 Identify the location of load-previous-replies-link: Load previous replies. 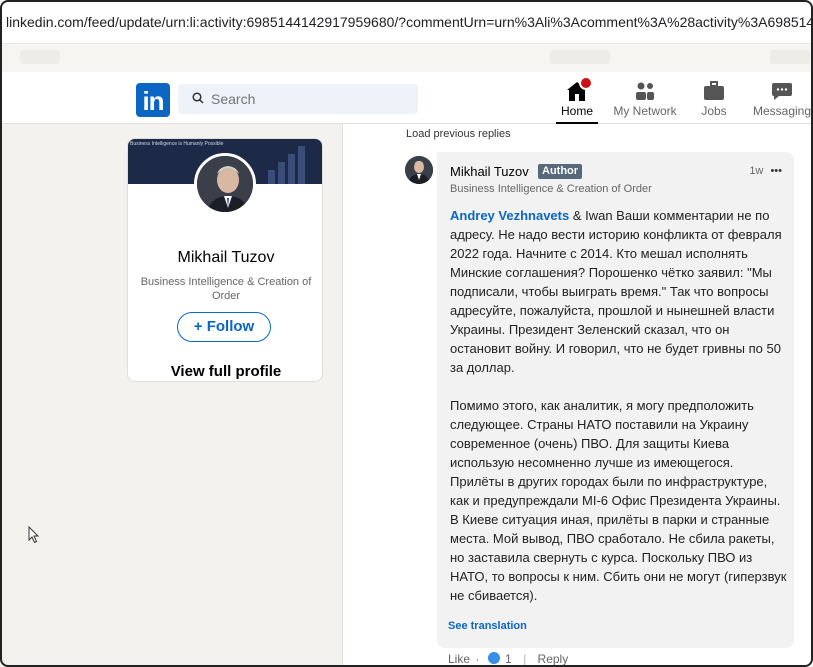
(458, 134).